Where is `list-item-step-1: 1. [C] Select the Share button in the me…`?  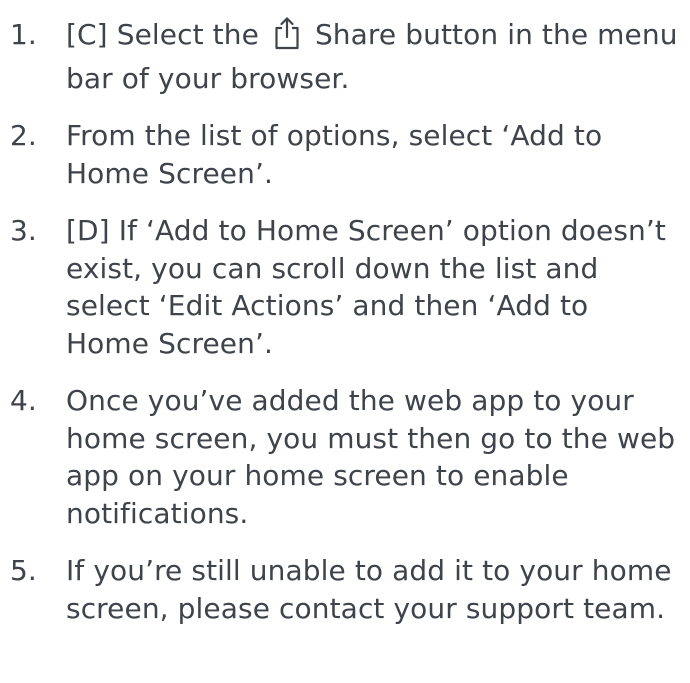 list-item-step-1: 1. [C] Select the Share button in the me… is located at coordinates (345, 56).